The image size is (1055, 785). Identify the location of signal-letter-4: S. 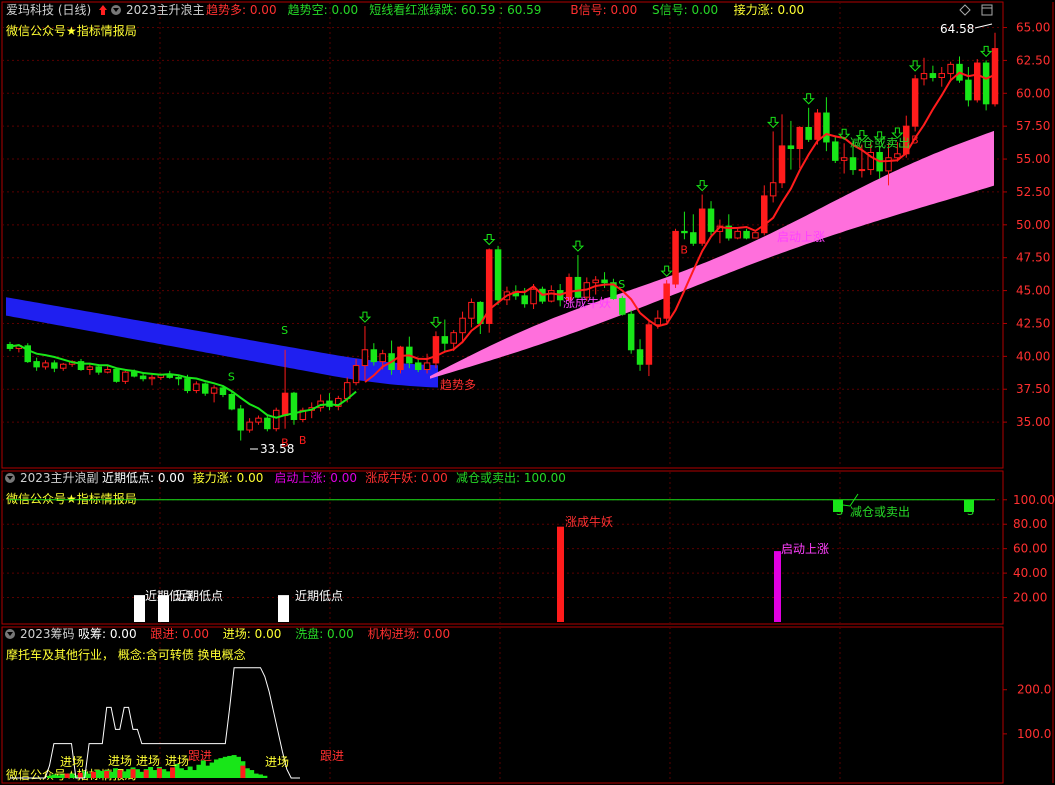
(621, 284).